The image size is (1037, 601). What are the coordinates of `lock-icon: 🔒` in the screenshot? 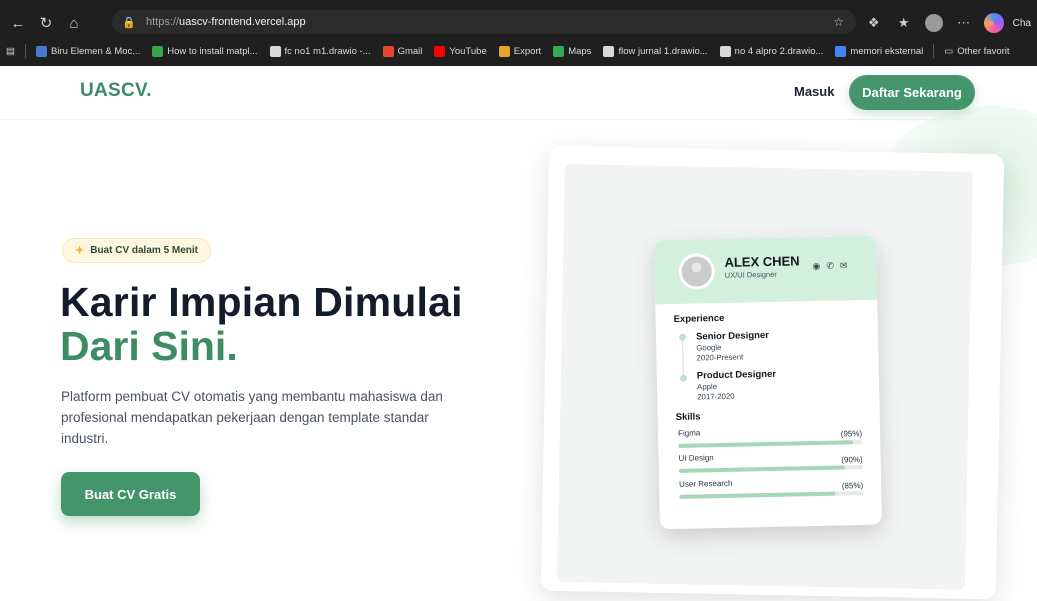 It's located at (129, 22).